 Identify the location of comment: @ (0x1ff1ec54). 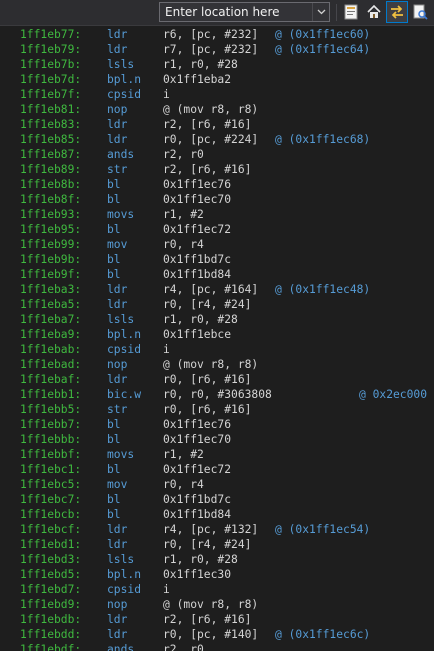
(323, 529).